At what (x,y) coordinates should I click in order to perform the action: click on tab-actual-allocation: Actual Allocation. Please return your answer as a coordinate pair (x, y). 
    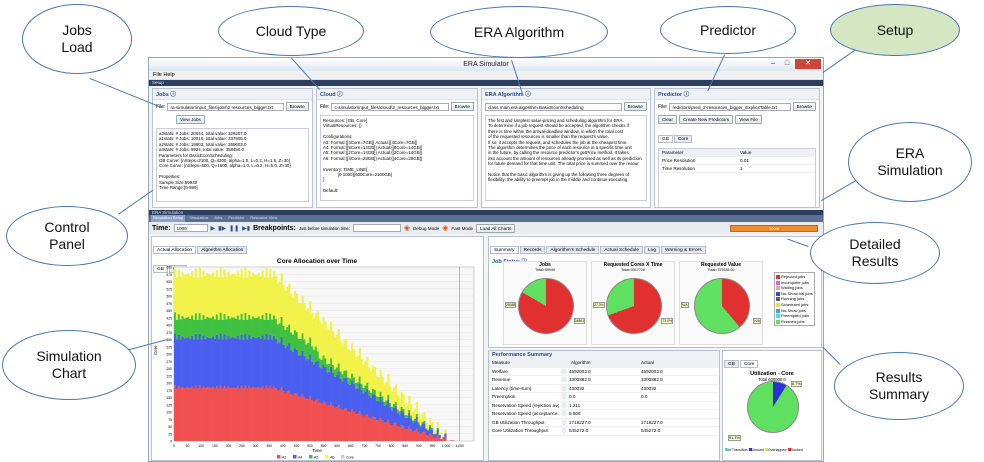
    Looking at the image, I should click on (175, 250).